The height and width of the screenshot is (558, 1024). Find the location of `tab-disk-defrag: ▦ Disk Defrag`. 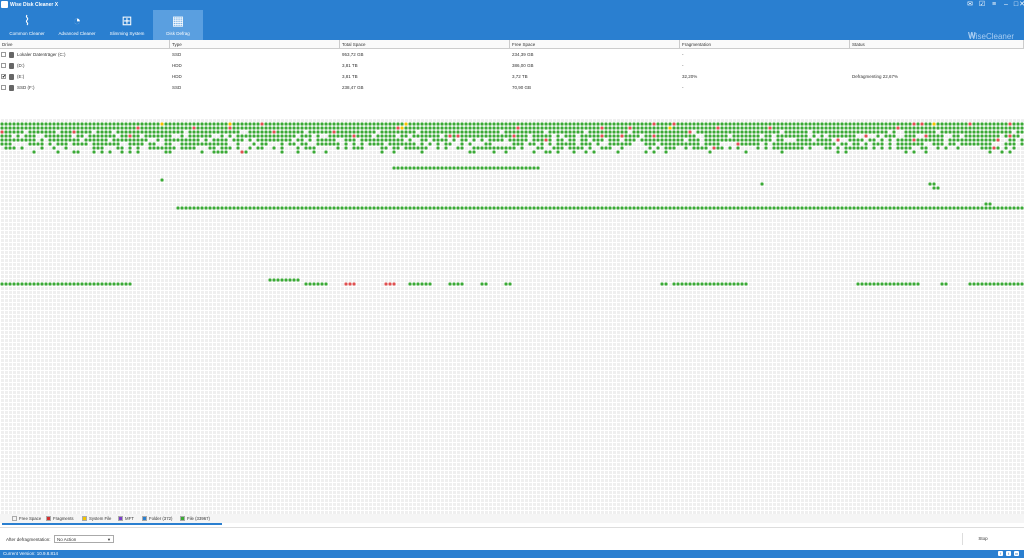

tab-disk-defrag: ▦ Disk Defrag is located at coordinates (178, 25).